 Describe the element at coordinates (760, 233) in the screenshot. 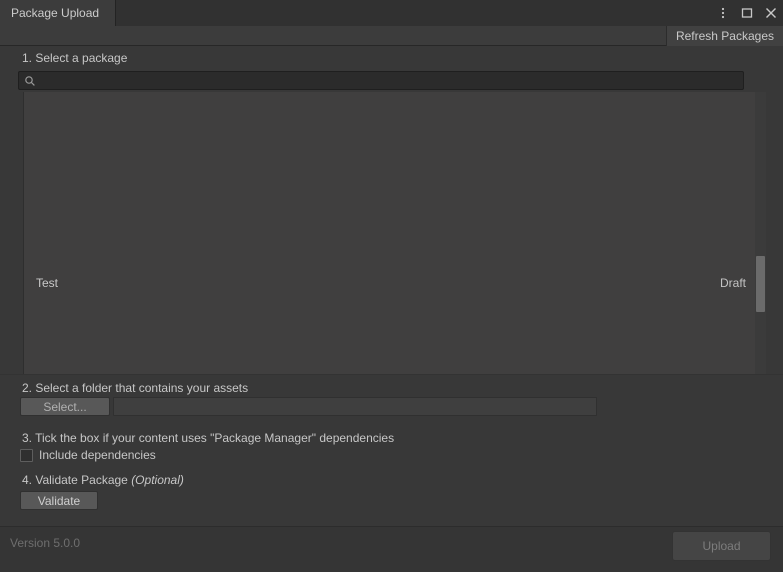

I see `list-scrollbar` at that location.